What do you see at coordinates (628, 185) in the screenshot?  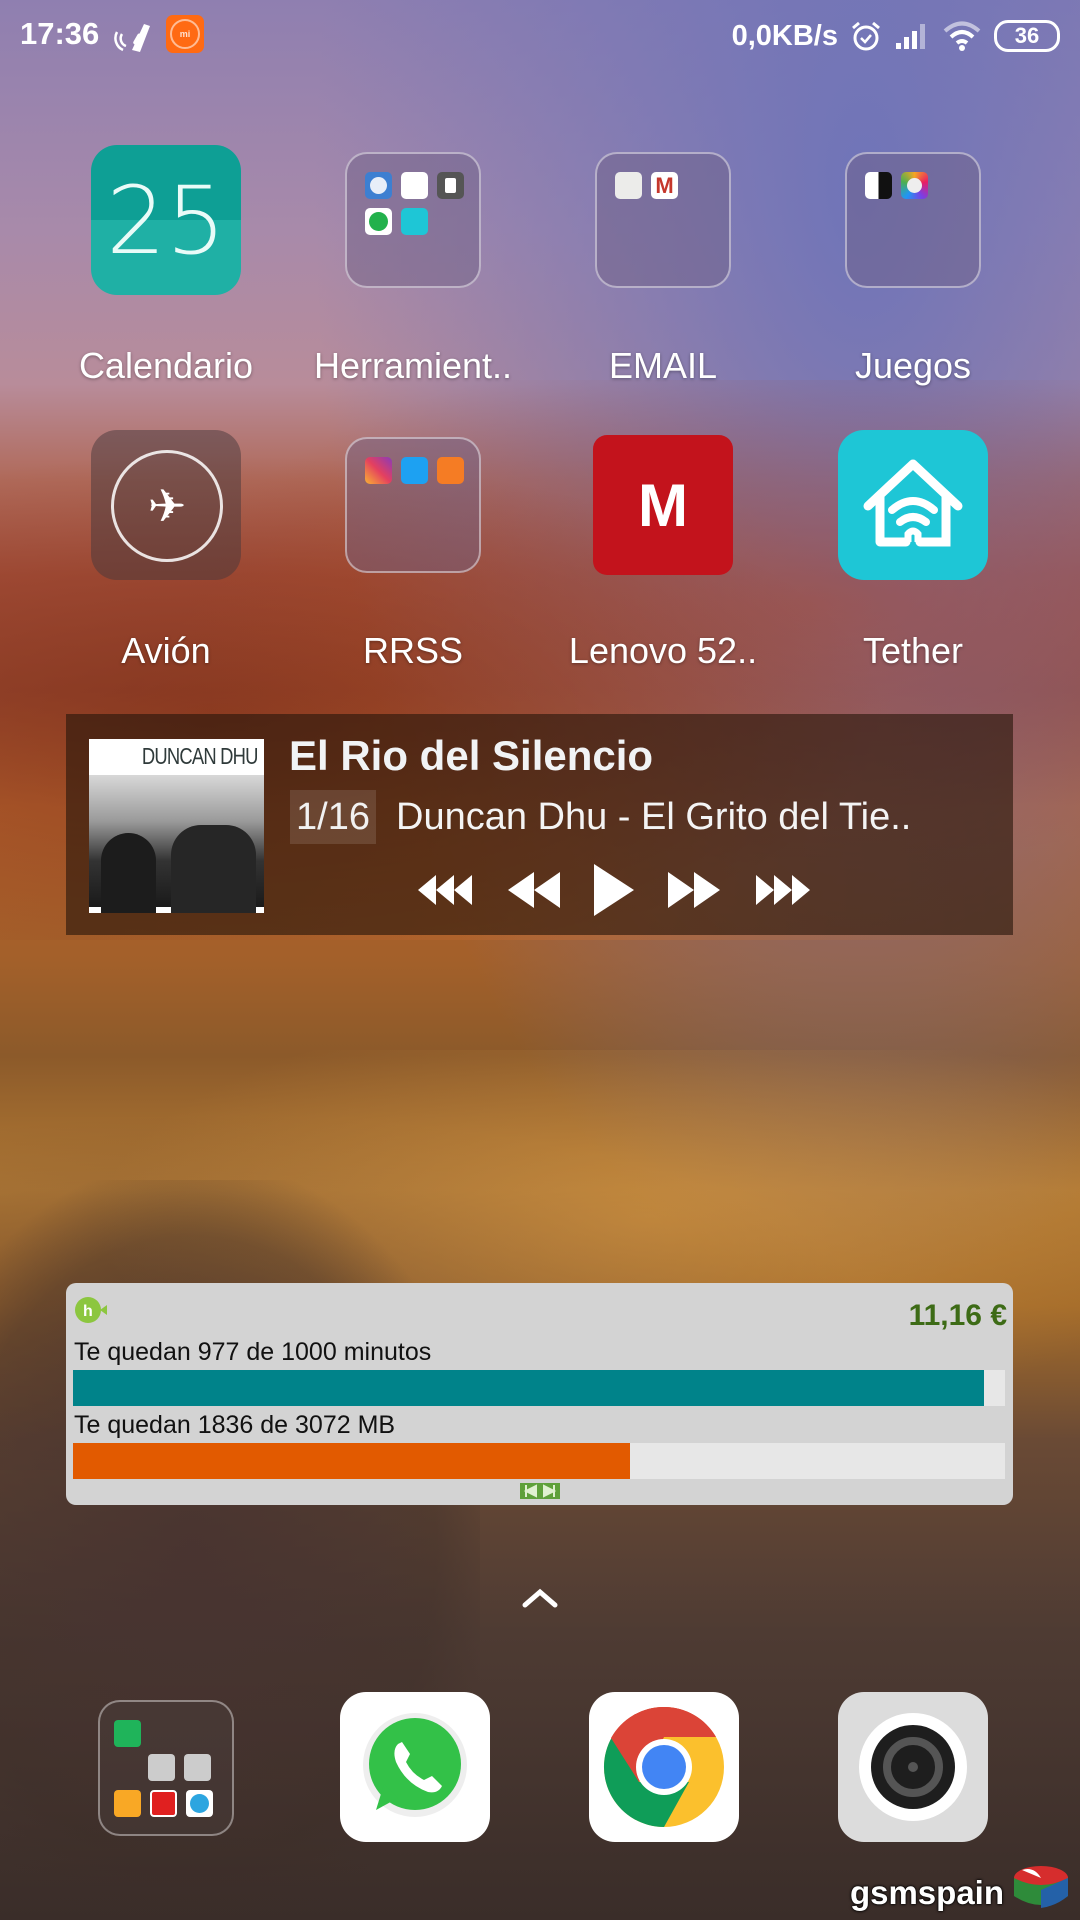 I see `email-icon` at bounding box center [628, 185].